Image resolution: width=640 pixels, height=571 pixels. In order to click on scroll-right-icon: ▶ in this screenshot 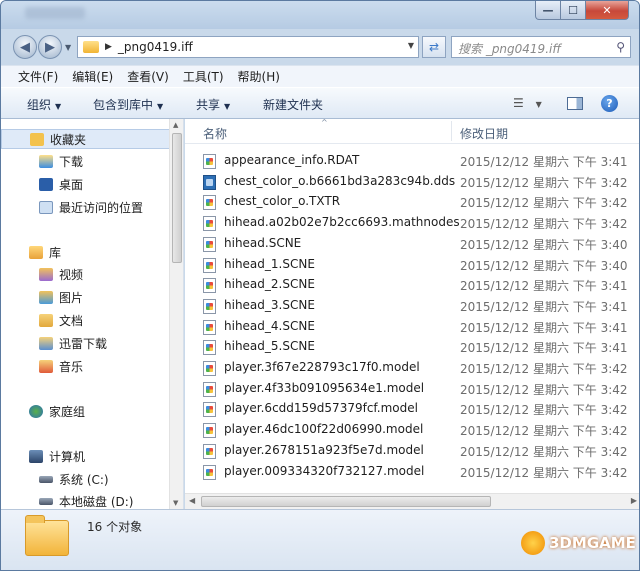, I will do `click(634, 500)`.